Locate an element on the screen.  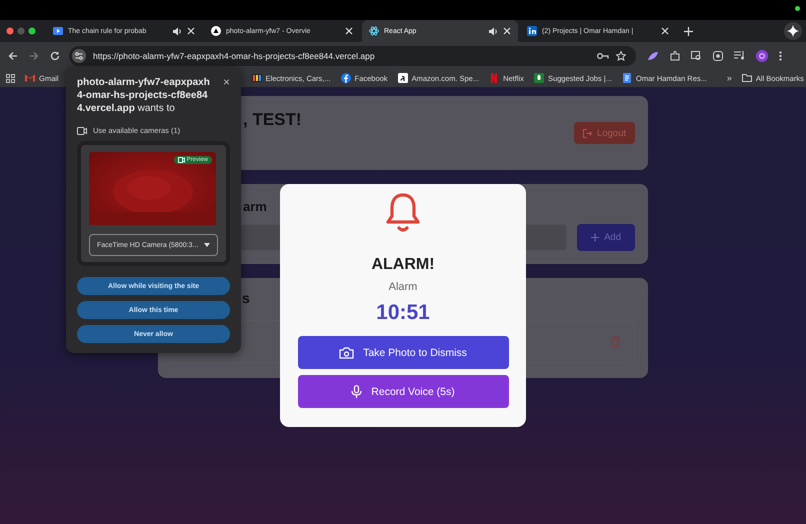
folder-icon is located at coordinates (747, 78).